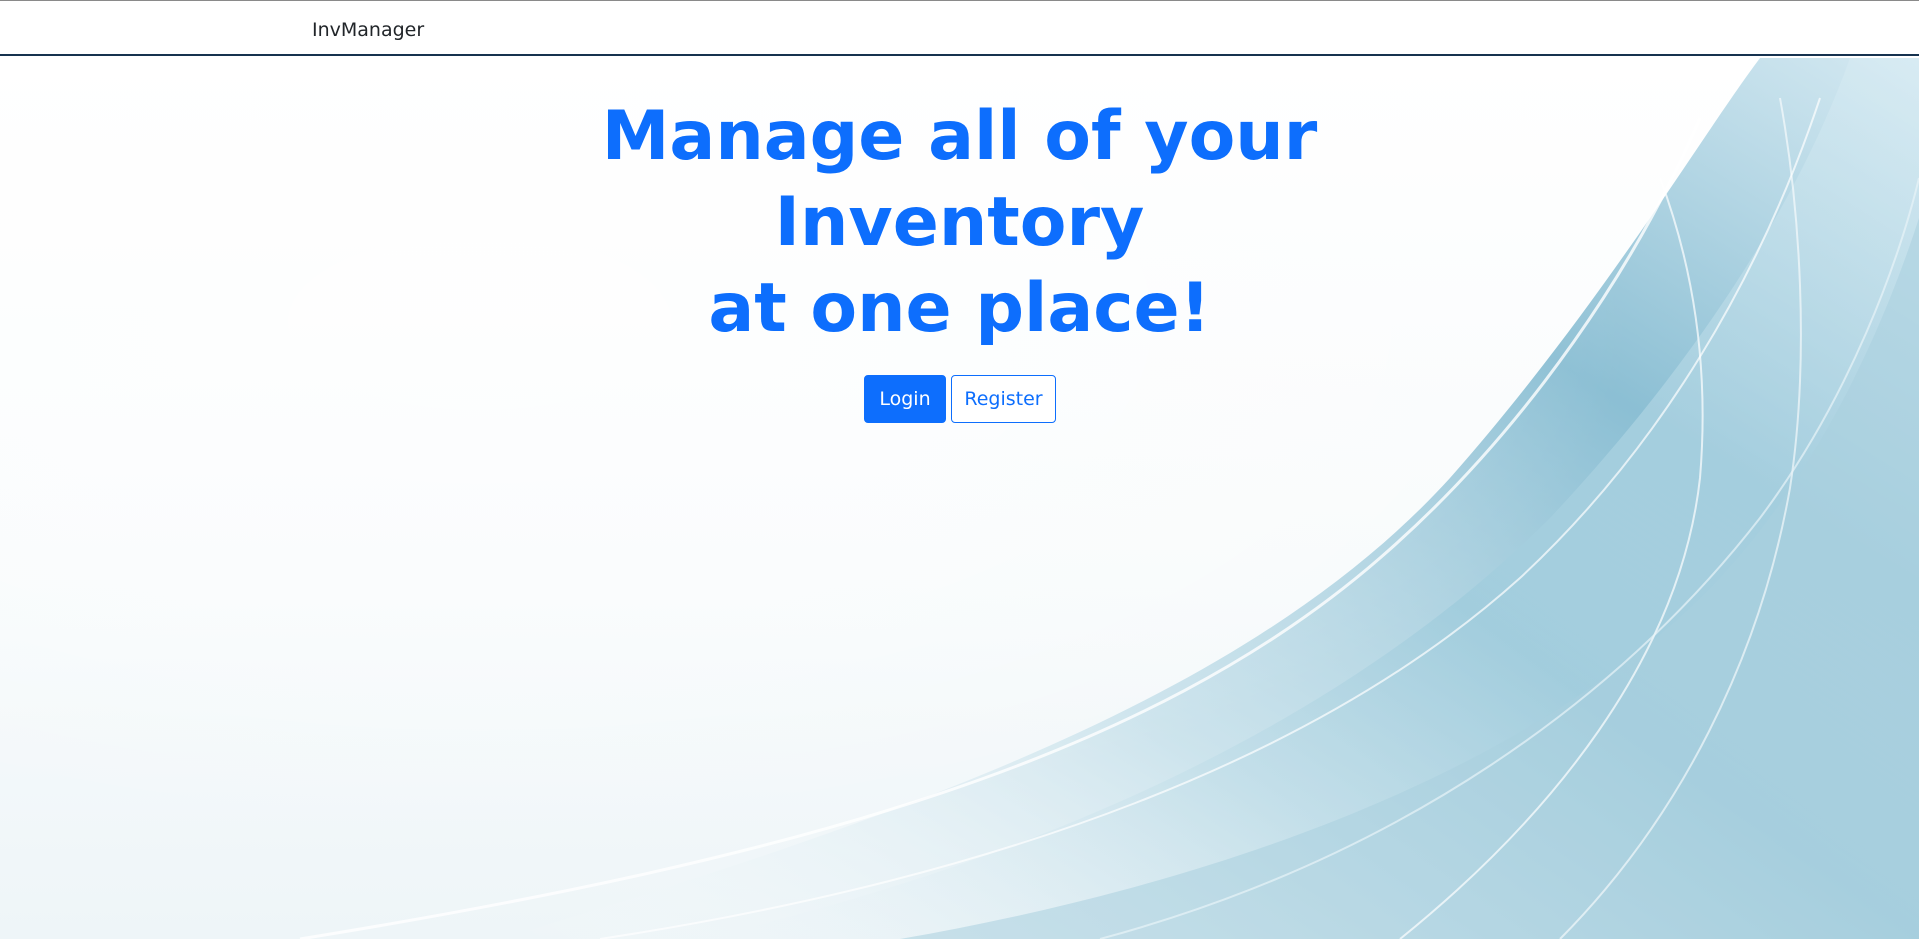 The height and width of the screenshot is (939, 1919). Describe the element at coordinates (959, 136) in the screenshot. I see `headline-line-1: Manage all of your` at that location.